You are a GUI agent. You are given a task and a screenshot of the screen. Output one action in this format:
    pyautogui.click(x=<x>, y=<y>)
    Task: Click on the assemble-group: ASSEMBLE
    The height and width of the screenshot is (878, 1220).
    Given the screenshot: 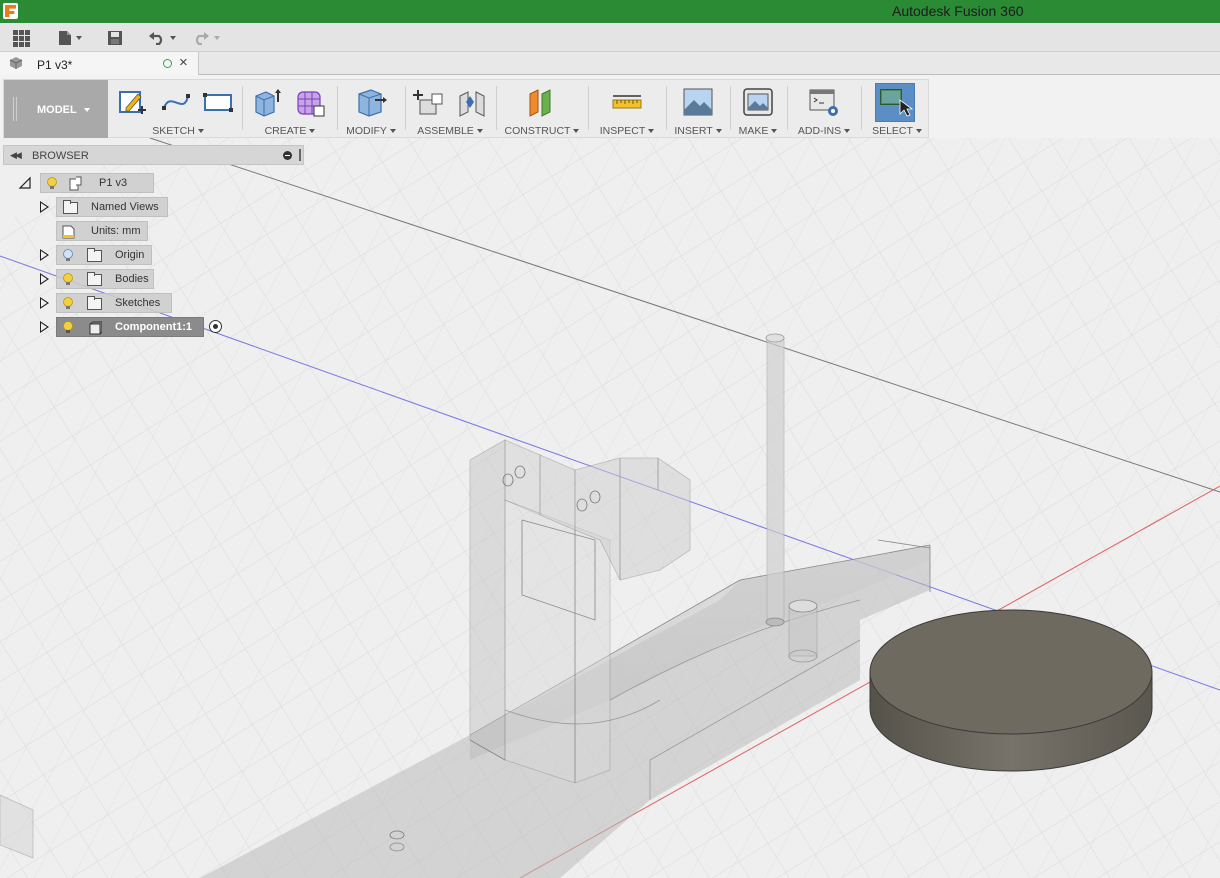 What is the action you would take?
    pyautogui.click(x=450, y=109)
    